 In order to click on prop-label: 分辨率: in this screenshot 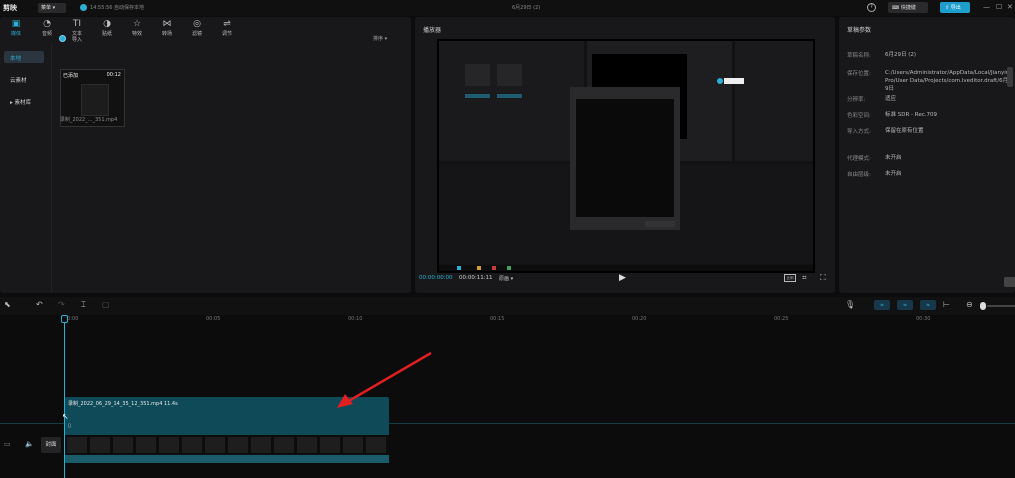, I will do `click(856, 100)`.